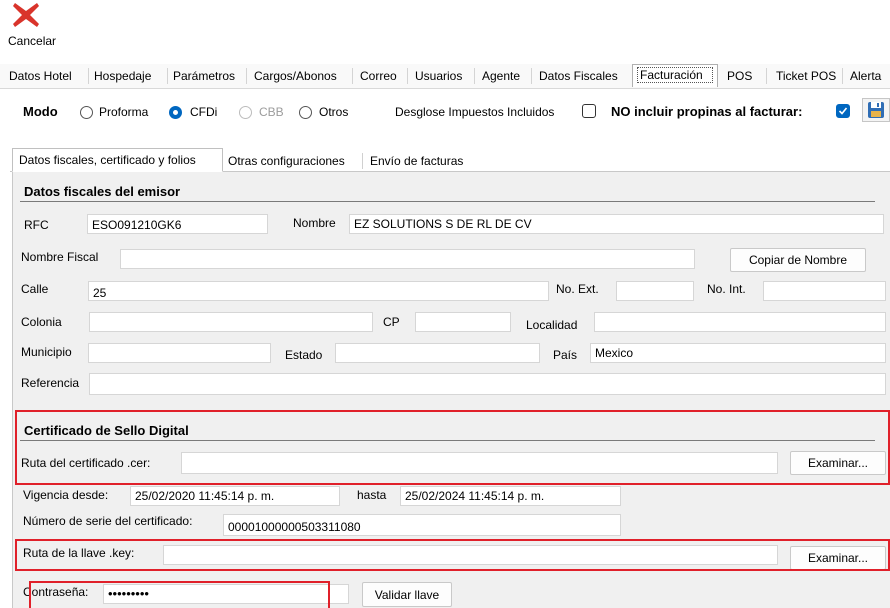 Image resolution: width=890 pixels, height=608 pixels. I want to click on radio-proforma-label: Proforma, so click(124, 112).